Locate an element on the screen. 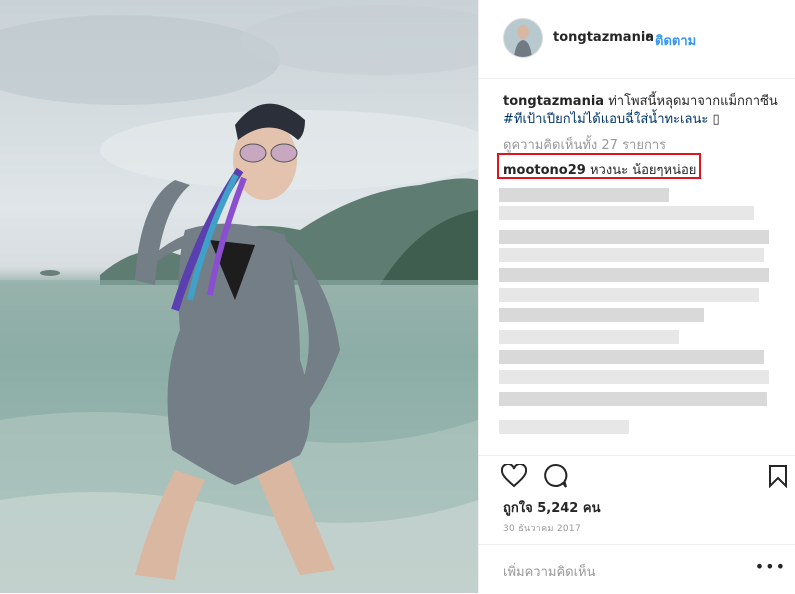 The height and width of the screenshot is (594, 795). view-all-comments-link: ดูความคิดเห็นทั้ง 27 รายการ is located at coordinates (584, 144).